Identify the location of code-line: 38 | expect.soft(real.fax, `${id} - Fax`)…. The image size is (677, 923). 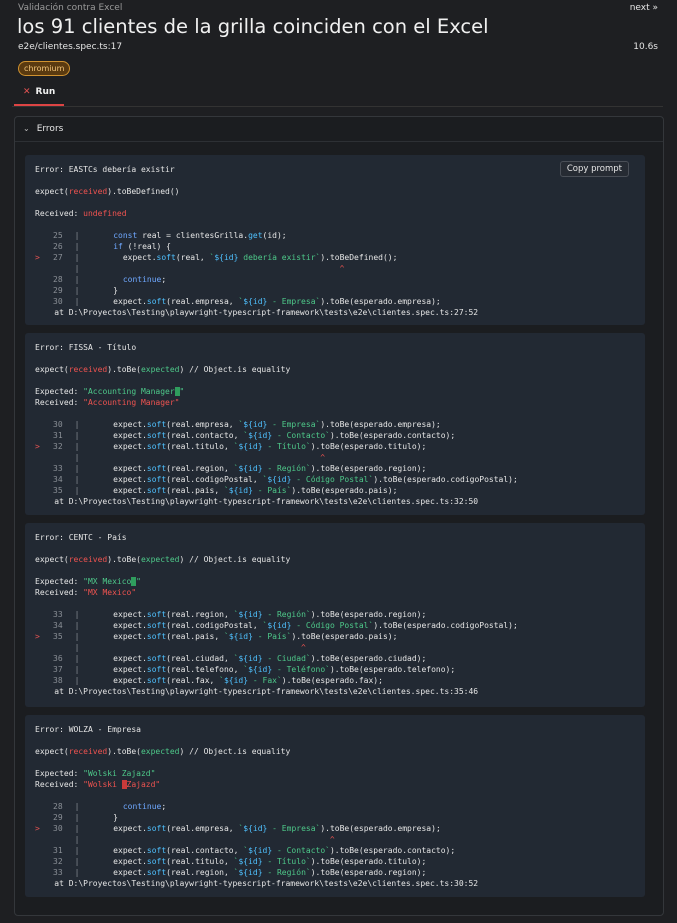
(218, 680).